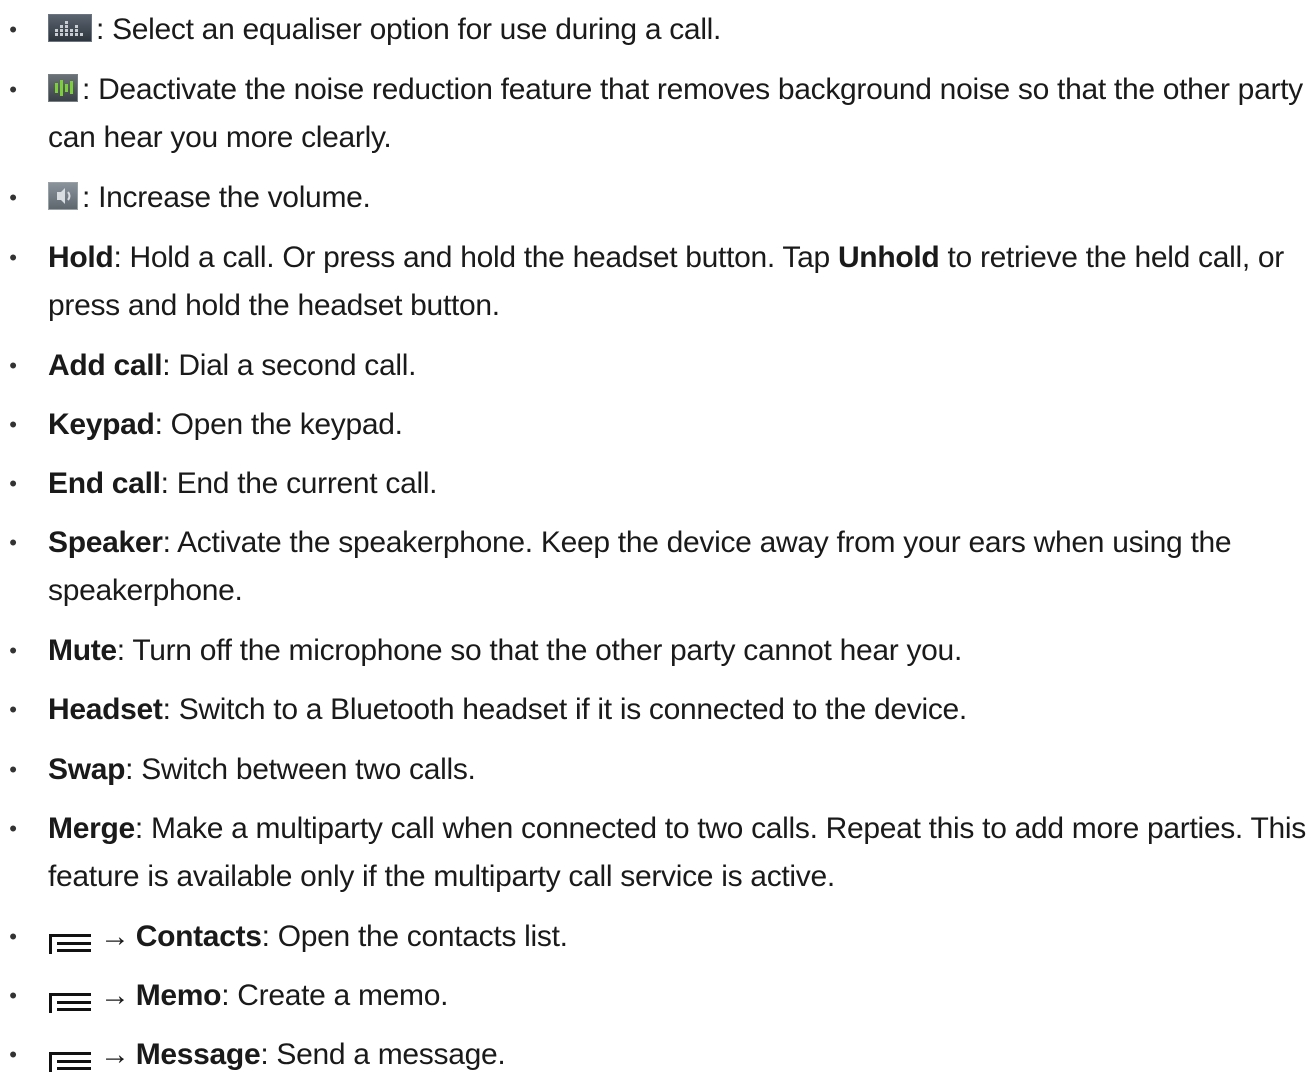  I want to click on item-description: : End the current call., so click(299, 483).